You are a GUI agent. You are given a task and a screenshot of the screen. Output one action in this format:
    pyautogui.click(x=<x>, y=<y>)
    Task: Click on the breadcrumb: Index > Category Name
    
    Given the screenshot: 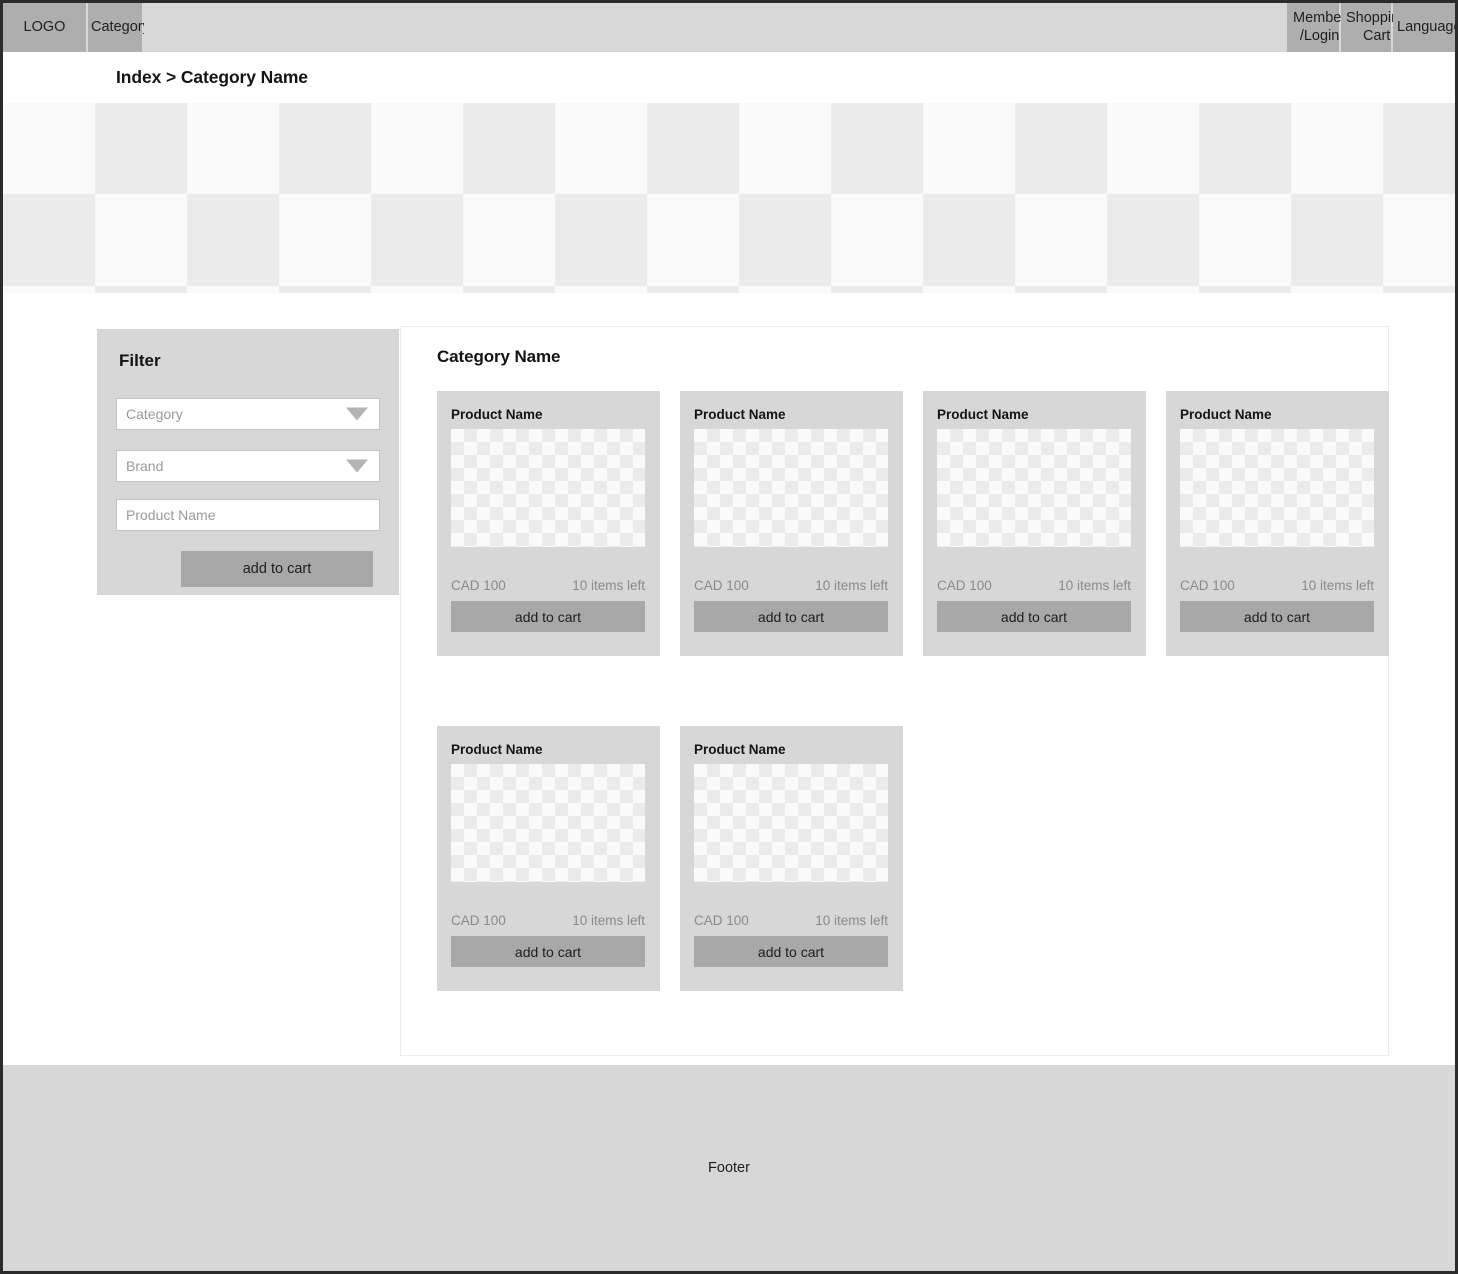 What is the action you would take?
    pyautogui.click(x=212, y=77)
    